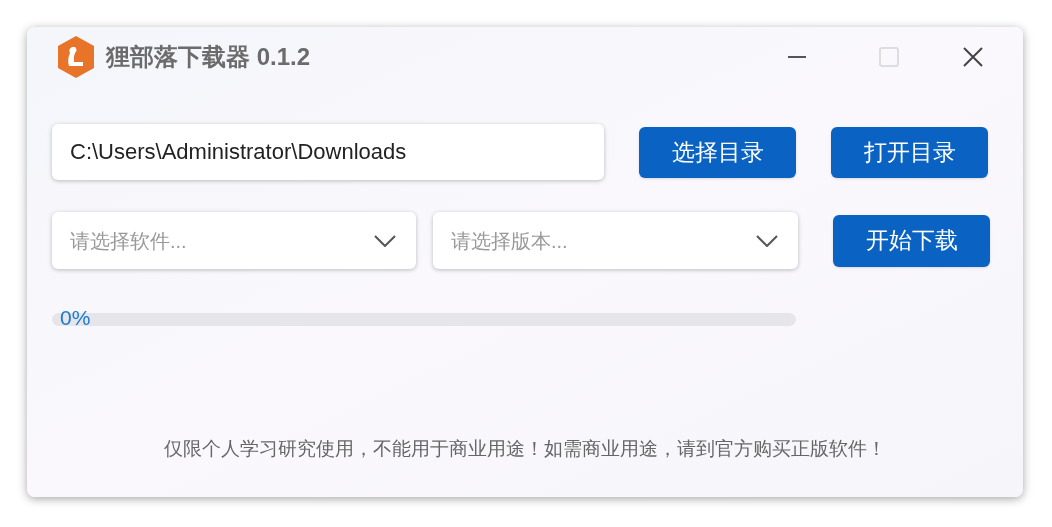 The height and width of the screenshot is (527, 1052). I want to click on progress-percent: 0%, so click(75, 318).